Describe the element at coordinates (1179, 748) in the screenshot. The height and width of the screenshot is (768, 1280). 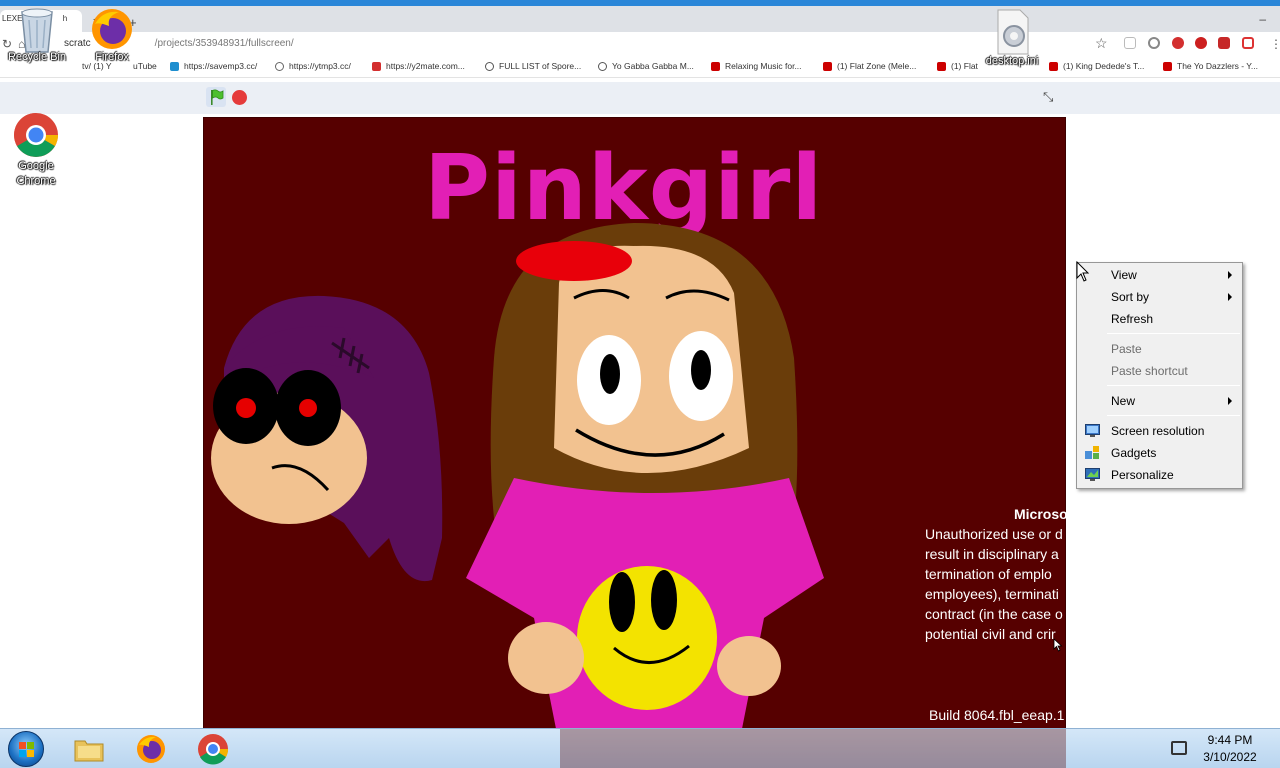
I see `network-icon` at that location.